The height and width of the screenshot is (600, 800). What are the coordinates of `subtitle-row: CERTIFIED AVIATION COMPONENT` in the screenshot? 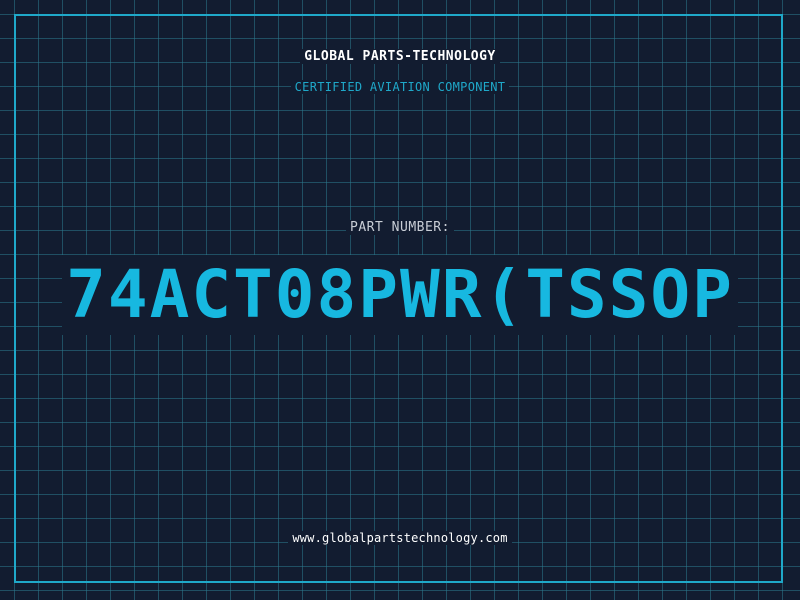 It's located at (400, 87).